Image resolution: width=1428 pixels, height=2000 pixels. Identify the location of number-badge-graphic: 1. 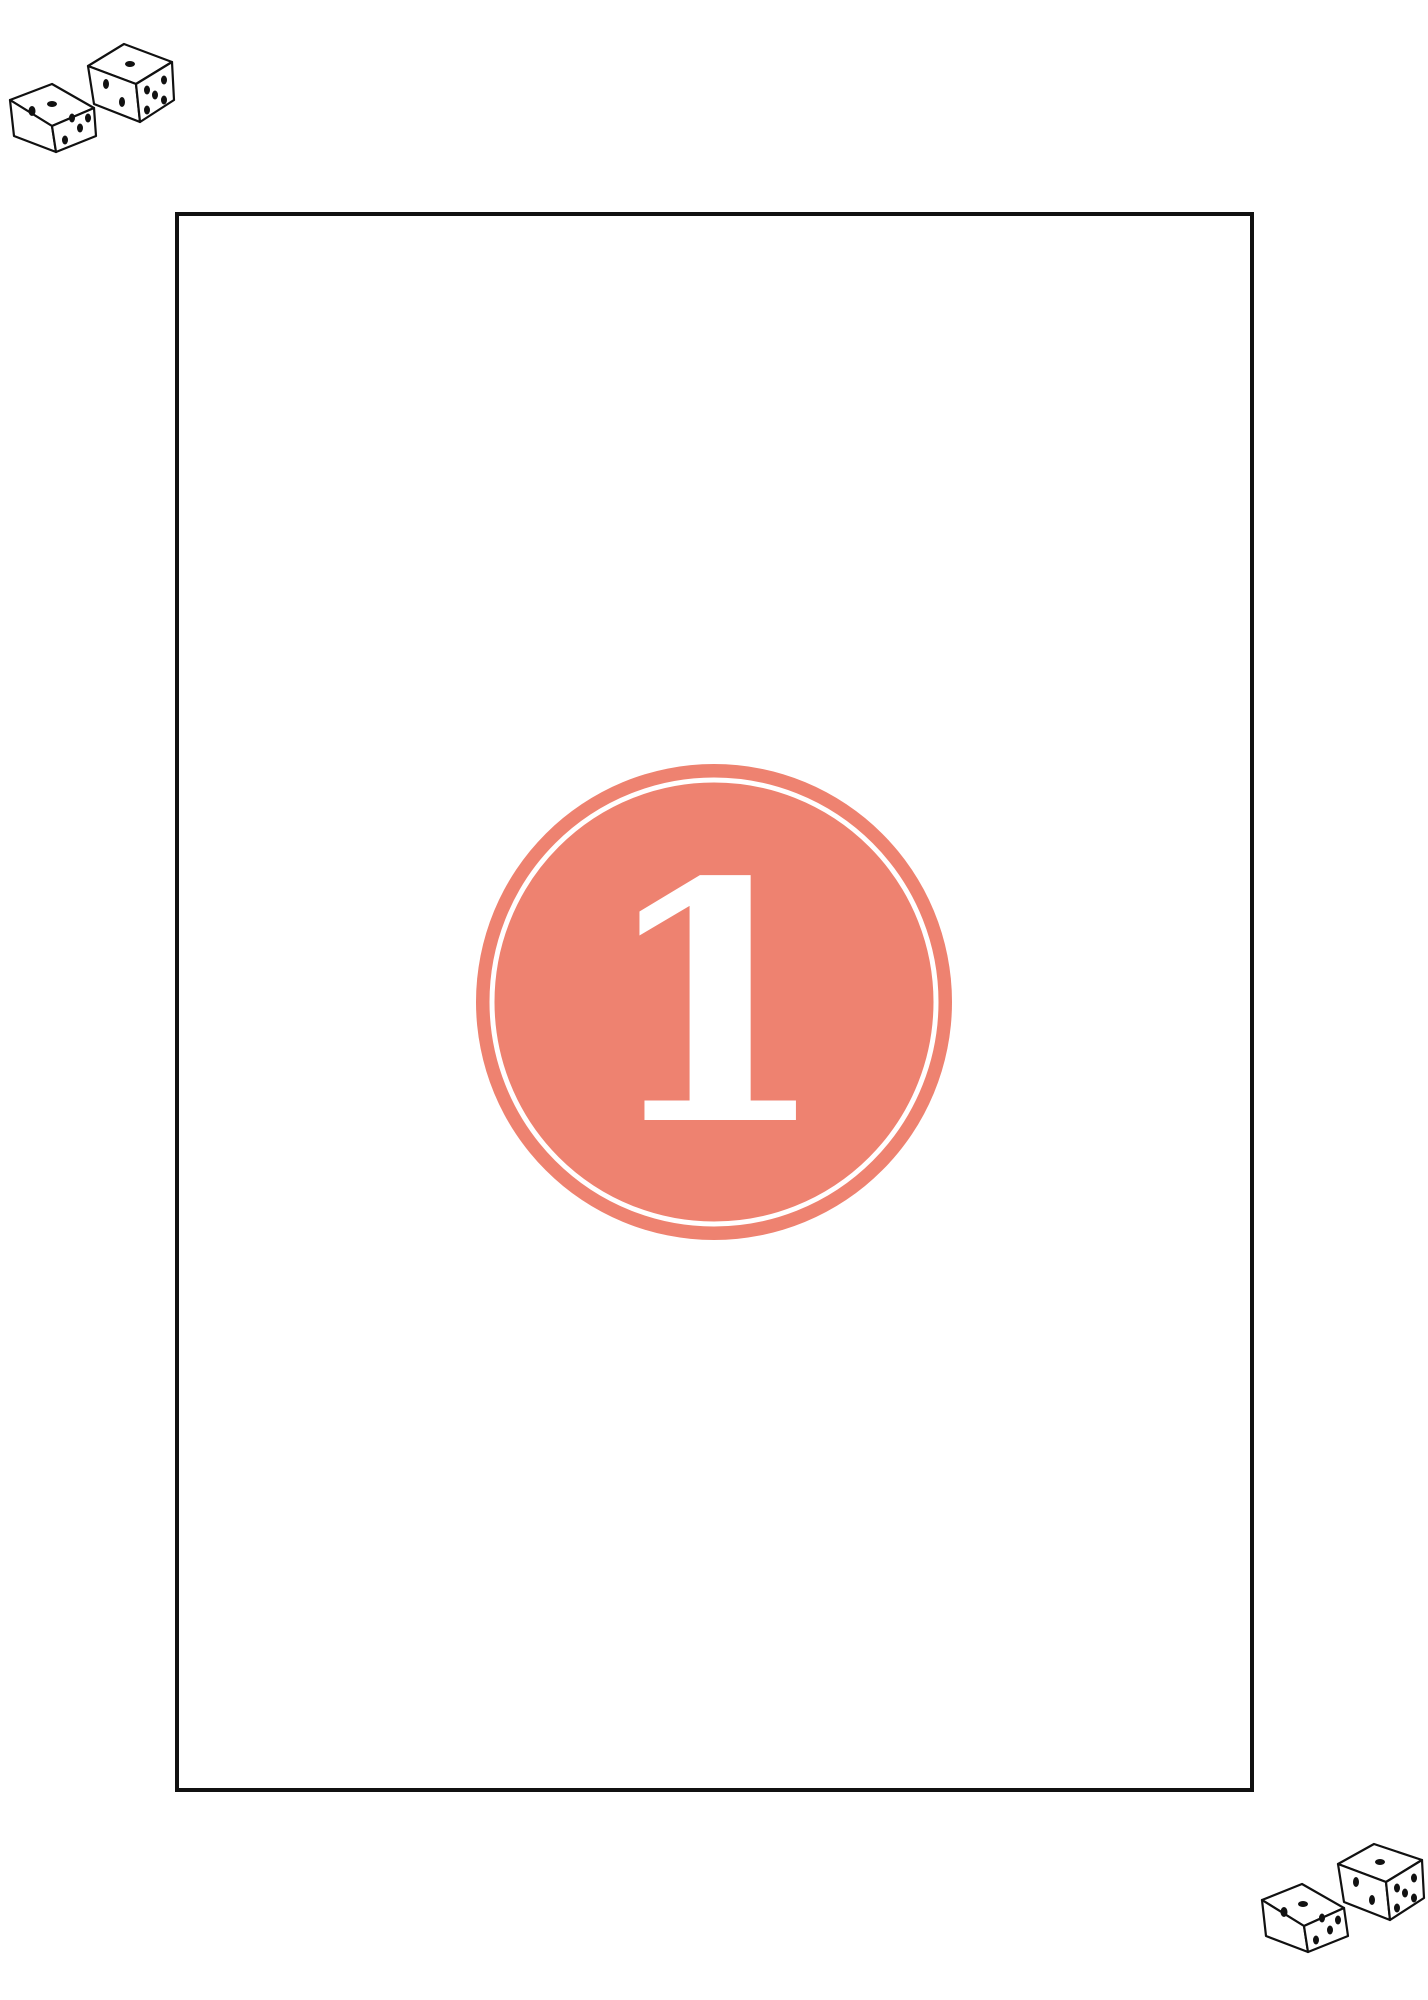
(714, 1002).